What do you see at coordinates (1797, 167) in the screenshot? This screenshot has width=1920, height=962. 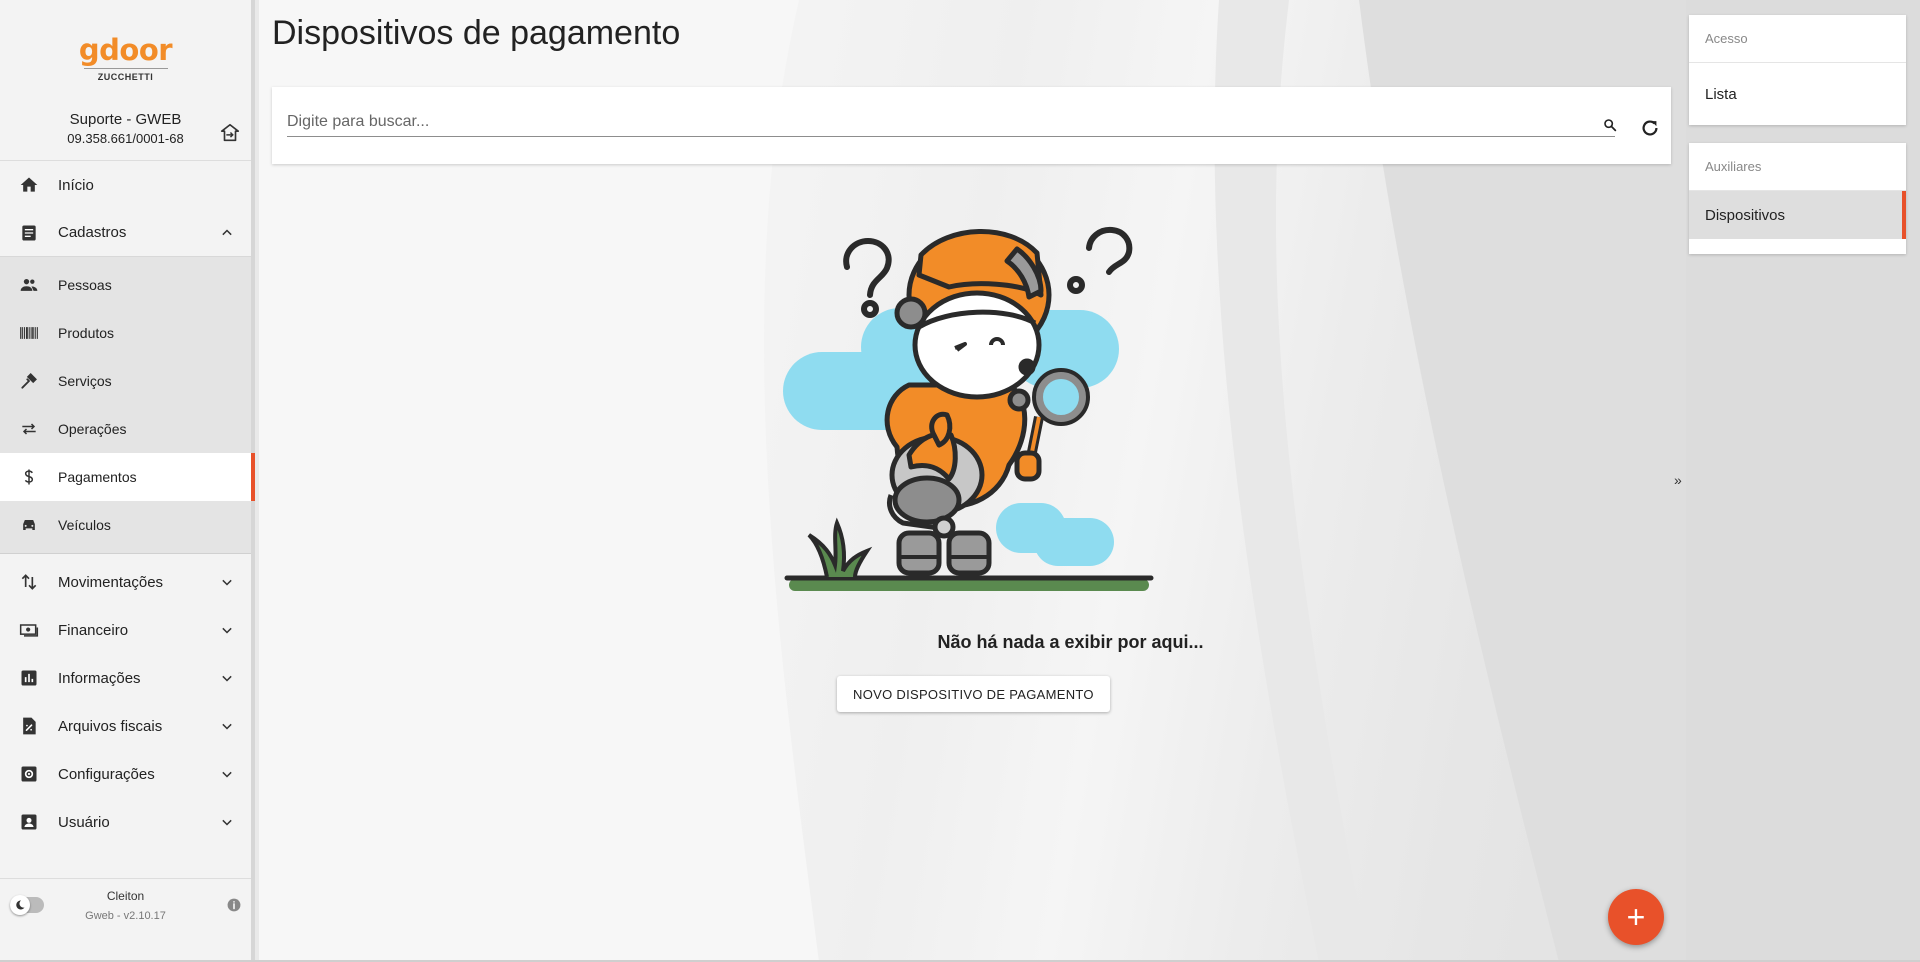 I see `auxiliares-header: Auxiliares` at bounding box center [1797, 167].